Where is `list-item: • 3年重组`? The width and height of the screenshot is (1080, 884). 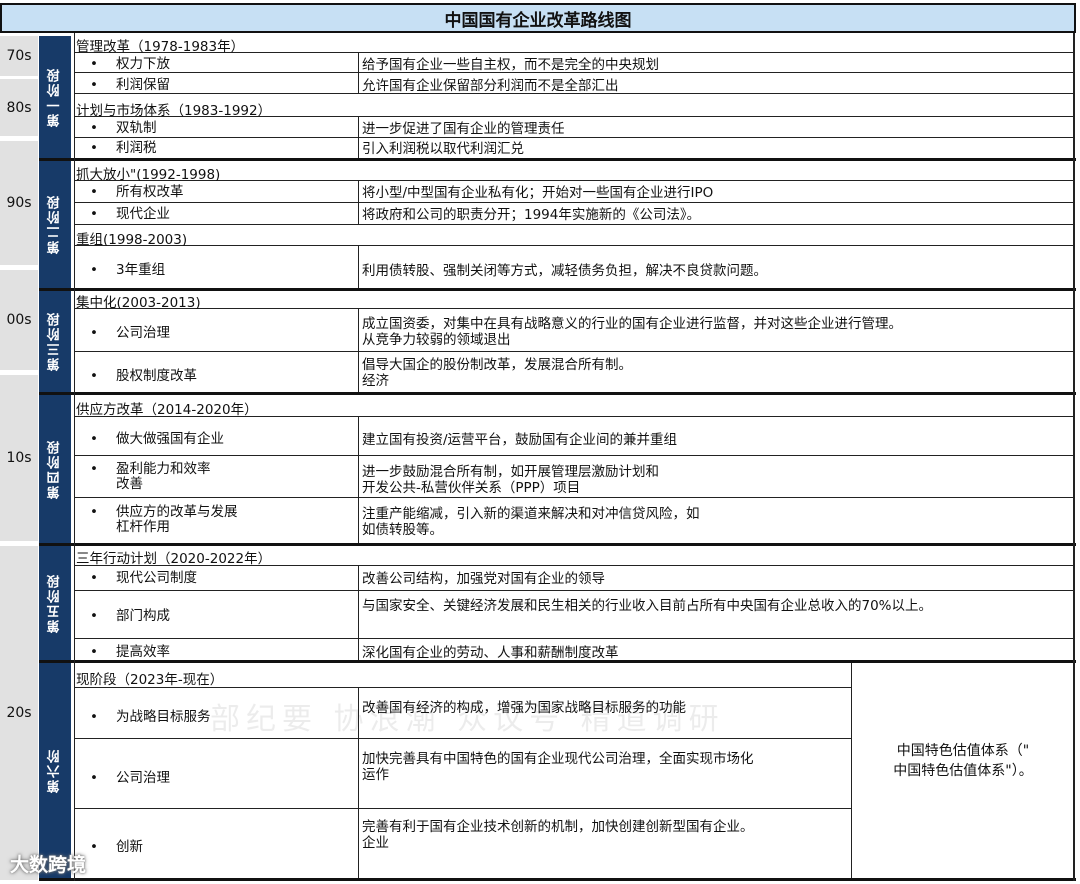
list-item: • 3年重组 is located at coordinates (127, 270).